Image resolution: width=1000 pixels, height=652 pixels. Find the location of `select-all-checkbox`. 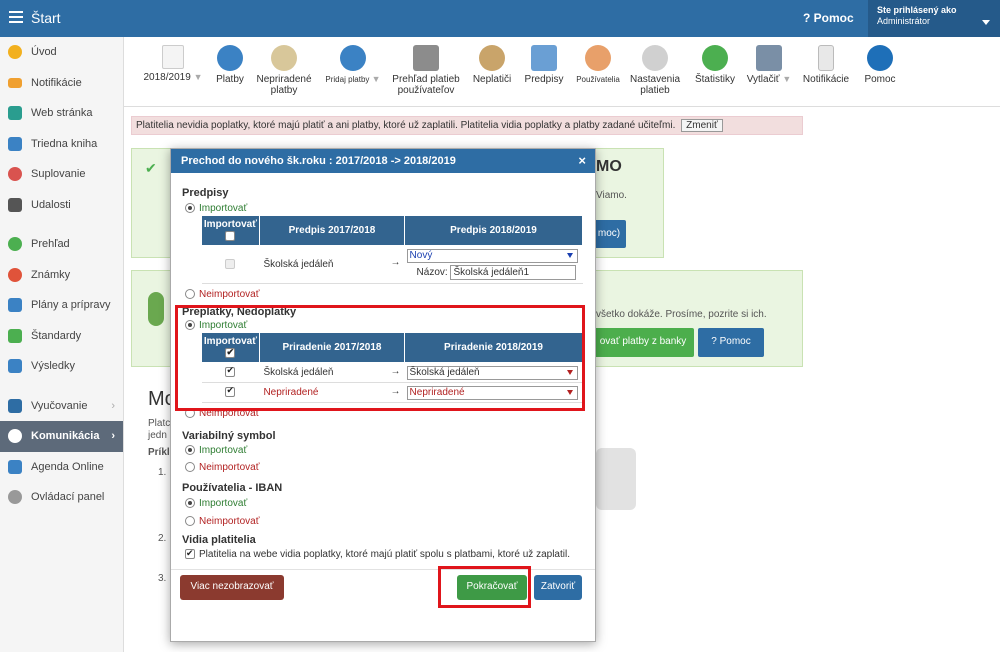

select-all-checkbox is located at coordinates (230, 235).